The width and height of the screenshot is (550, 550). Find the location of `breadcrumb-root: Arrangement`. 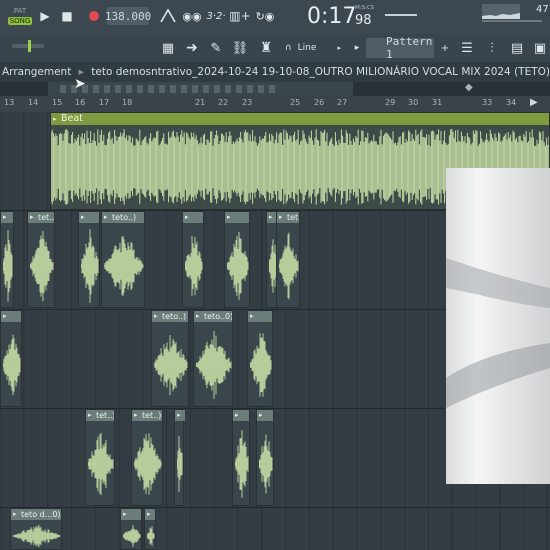

breadcrumb-root: Arrangement is located at coordinates (36, 72).